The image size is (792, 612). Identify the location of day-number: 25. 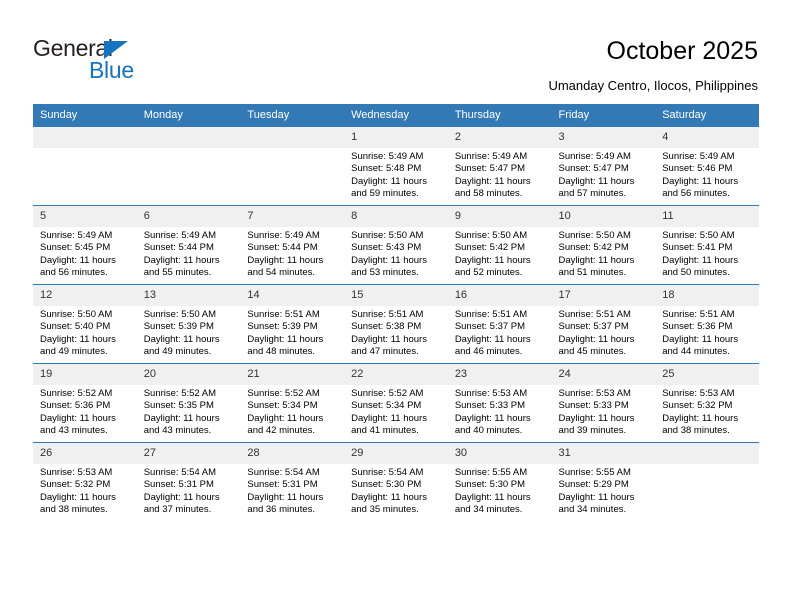
(707, 374).